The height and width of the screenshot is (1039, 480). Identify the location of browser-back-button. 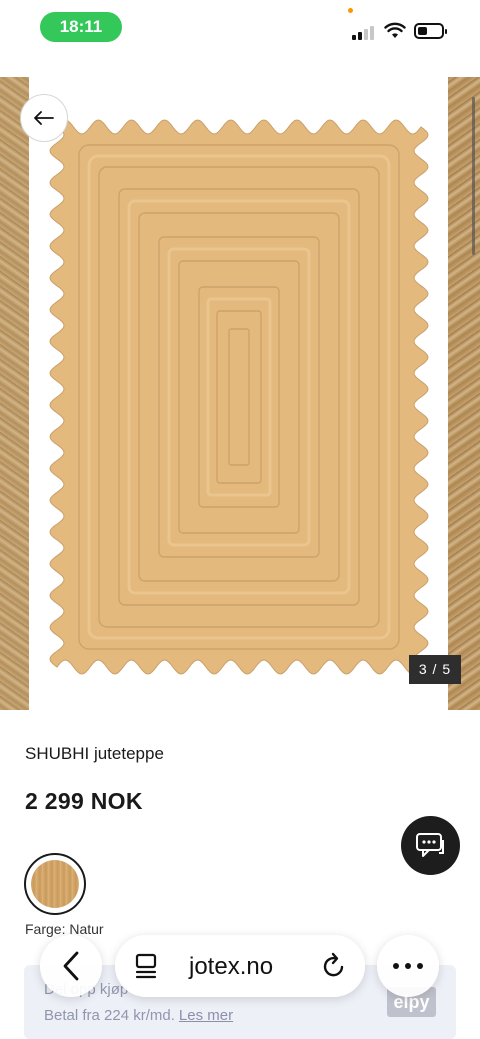
(71, 966).